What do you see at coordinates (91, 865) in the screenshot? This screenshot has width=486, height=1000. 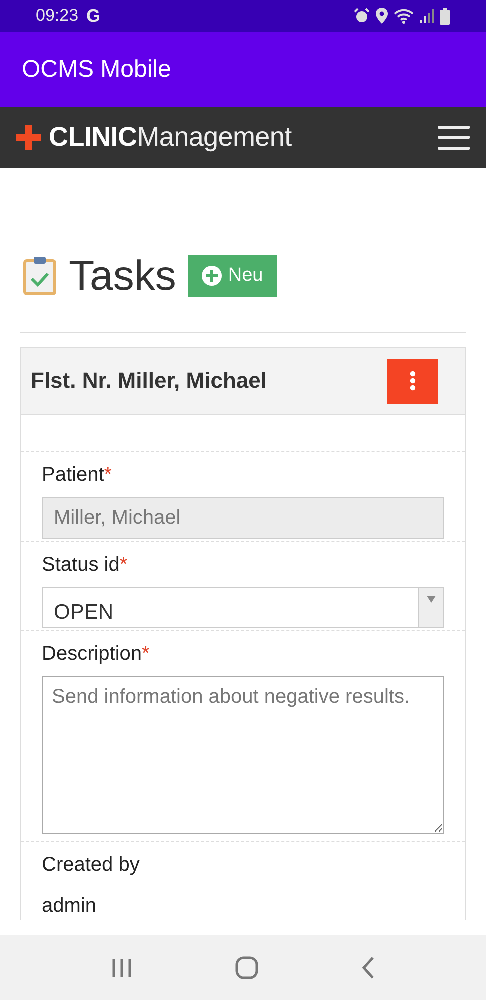 I see `field-label: Created by` at bounding box center [91, 865].